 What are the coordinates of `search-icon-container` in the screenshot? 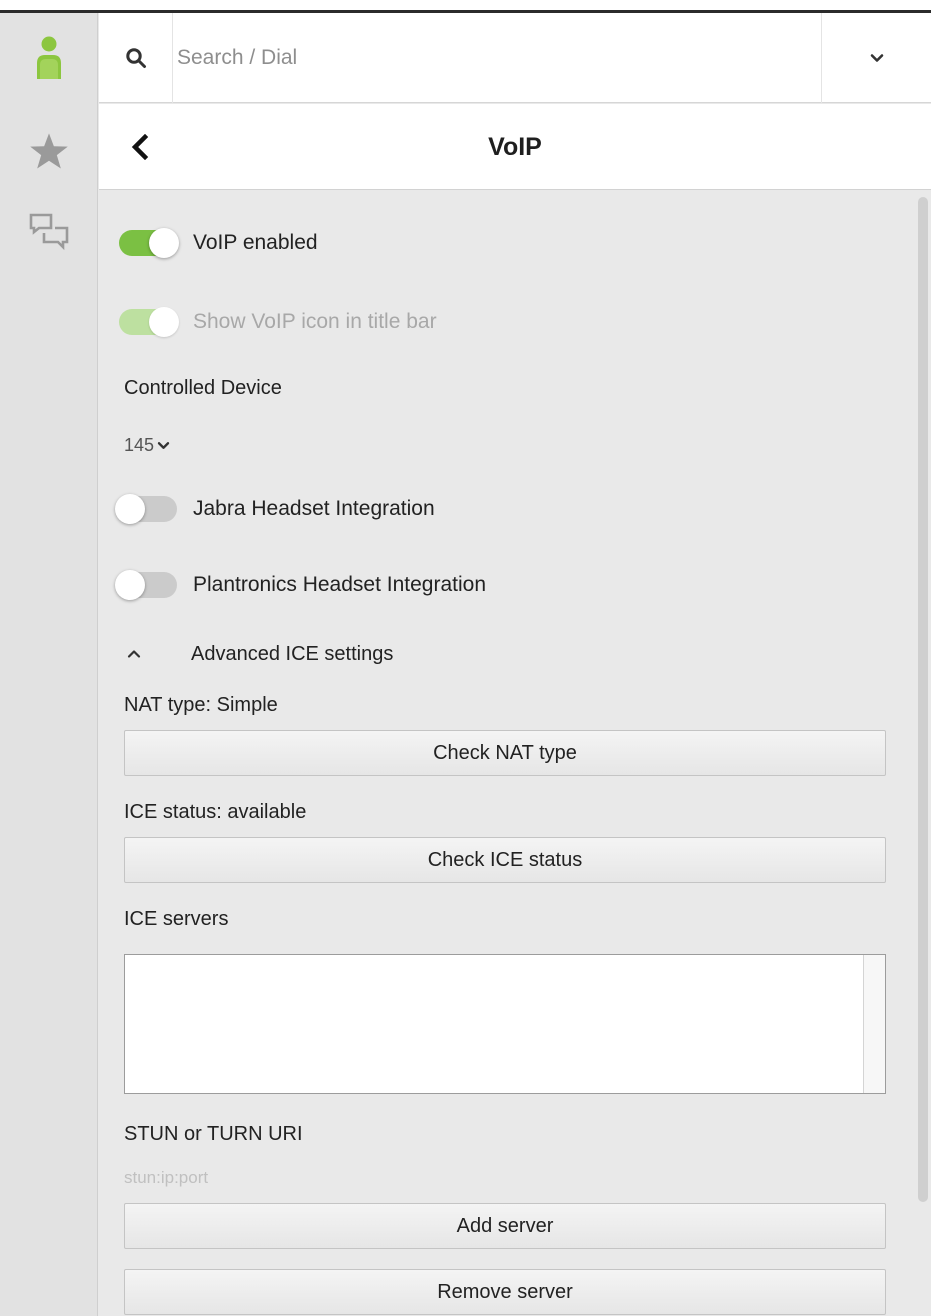 It's located at (136, 58).